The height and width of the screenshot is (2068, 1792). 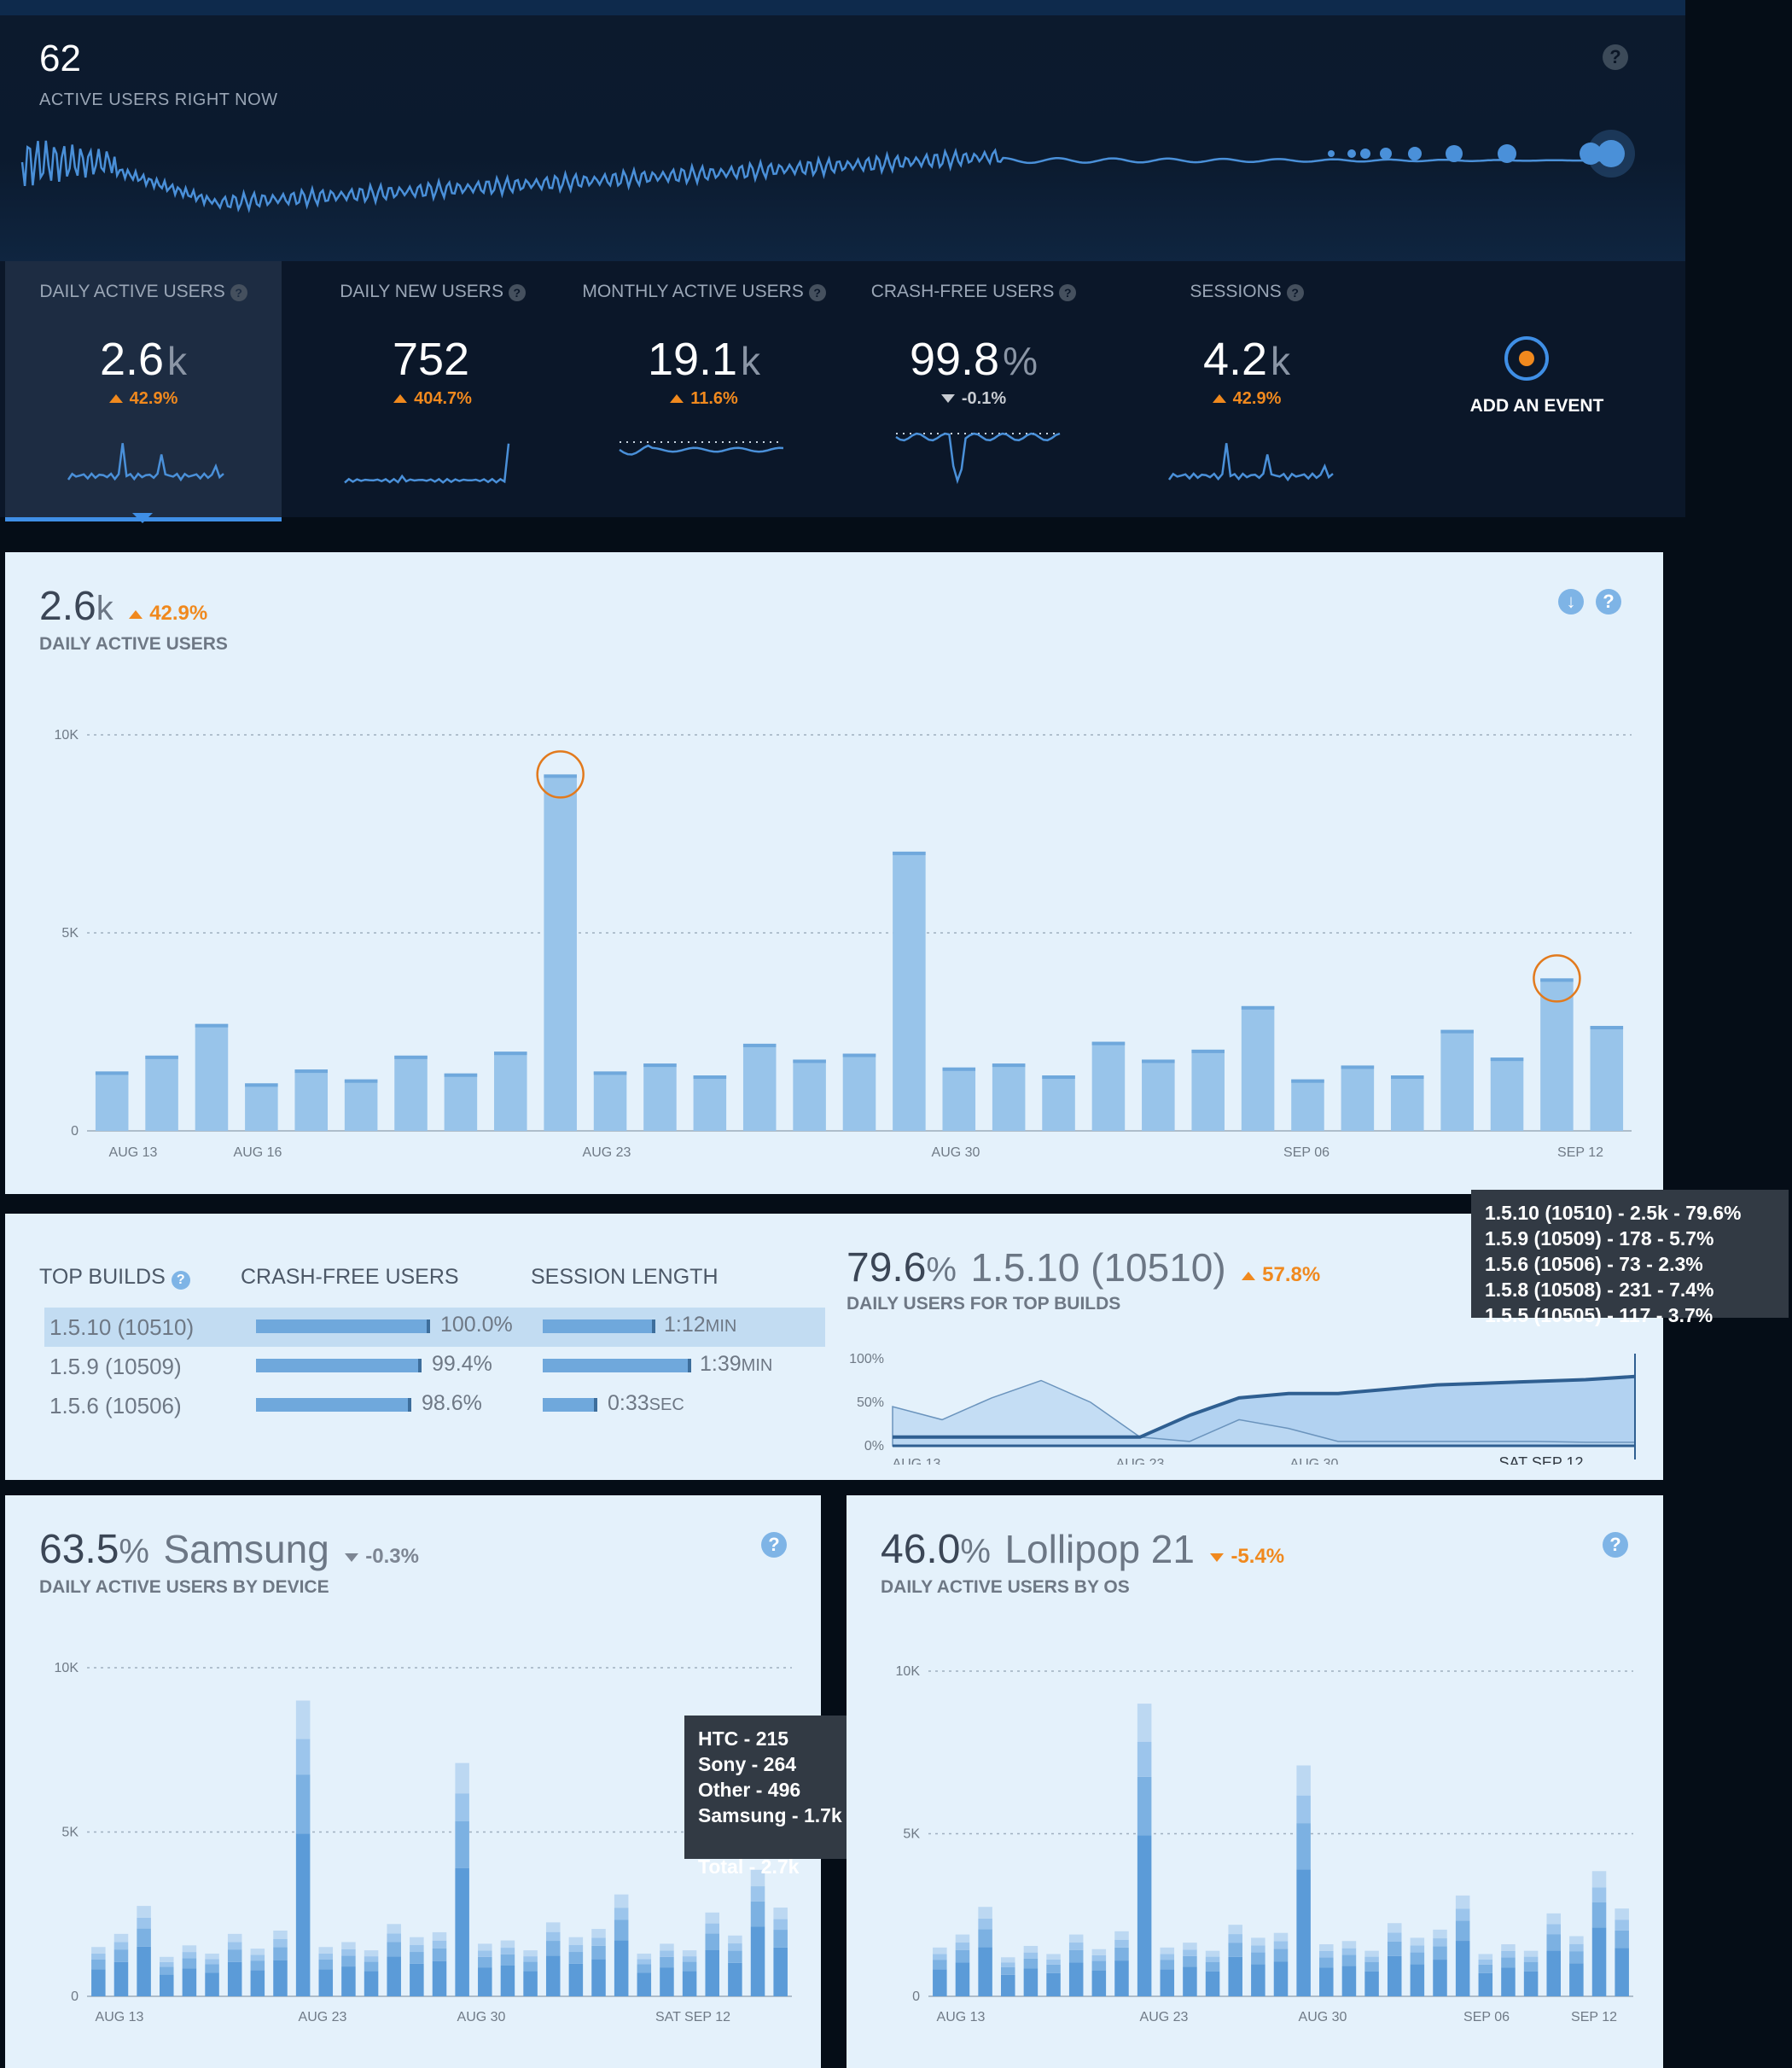 I want to click on add-event-button: ADD AN EVENT, so click(x=1537, y=389).